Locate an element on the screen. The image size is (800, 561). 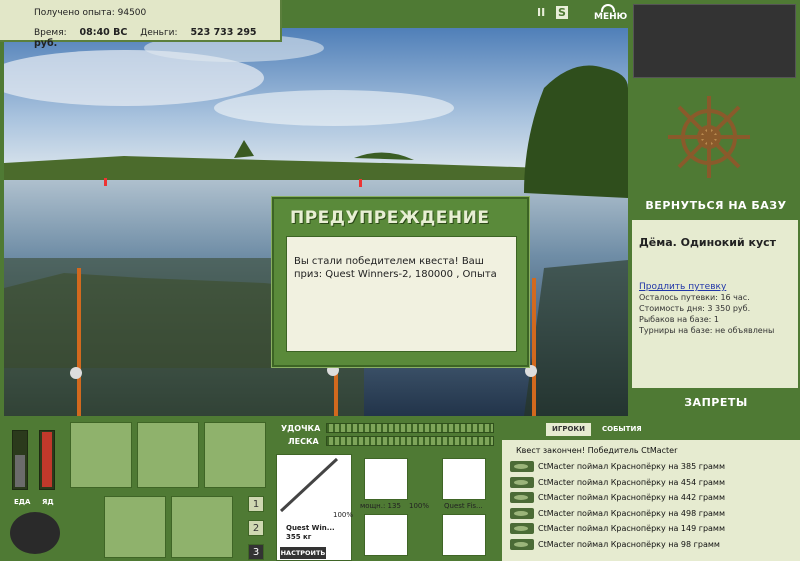
log-event-text: CtMacter поймал Краснопёрку на 149 грамм is located at coordinates (631, 528).